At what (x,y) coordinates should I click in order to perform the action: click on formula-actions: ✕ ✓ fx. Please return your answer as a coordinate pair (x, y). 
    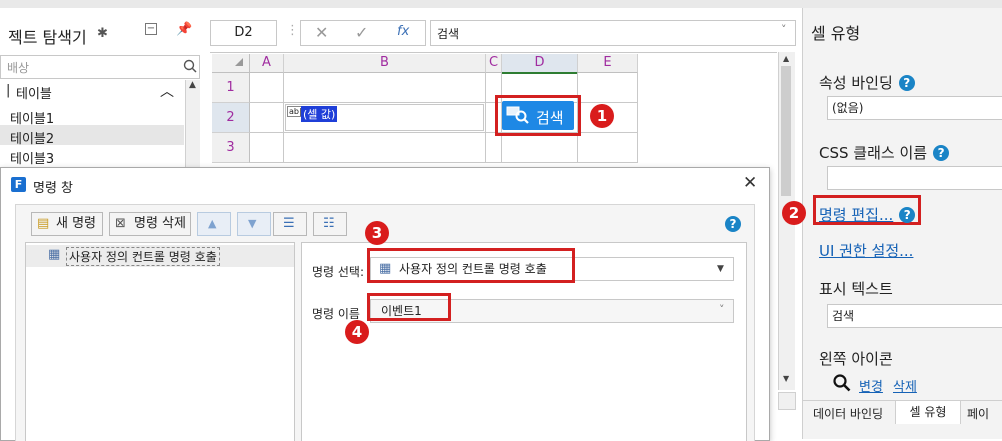
    Looking at the image, I should click on (363, 33).